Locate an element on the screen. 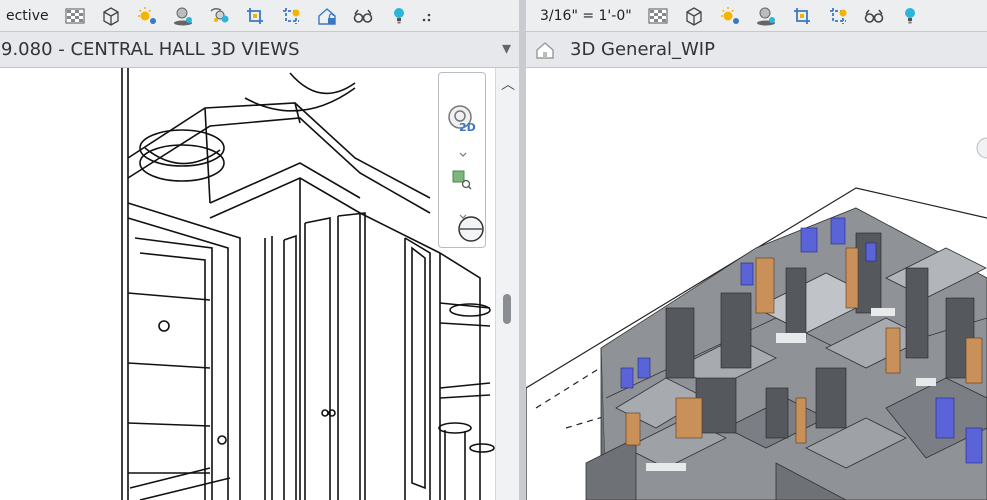 The image size is (987, 500). left-view-tab: 9.080 - CENTRAL HALL 3D VIEWS ▾ is located at coordinates (259, 50).